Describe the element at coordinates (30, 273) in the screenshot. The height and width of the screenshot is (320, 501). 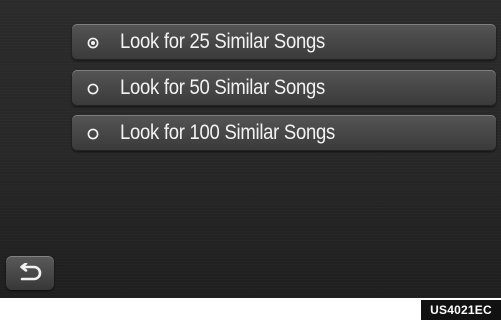
I see `back-button` at that location.